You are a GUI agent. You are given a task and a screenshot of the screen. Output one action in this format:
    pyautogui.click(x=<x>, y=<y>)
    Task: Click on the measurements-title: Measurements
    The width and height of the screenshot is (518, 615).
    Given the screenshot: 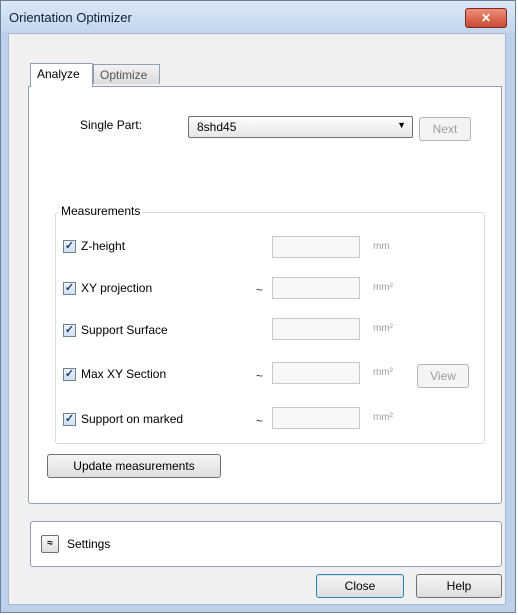 What is the action you would take?
    pyautogui.click(x=101, y=211)
    